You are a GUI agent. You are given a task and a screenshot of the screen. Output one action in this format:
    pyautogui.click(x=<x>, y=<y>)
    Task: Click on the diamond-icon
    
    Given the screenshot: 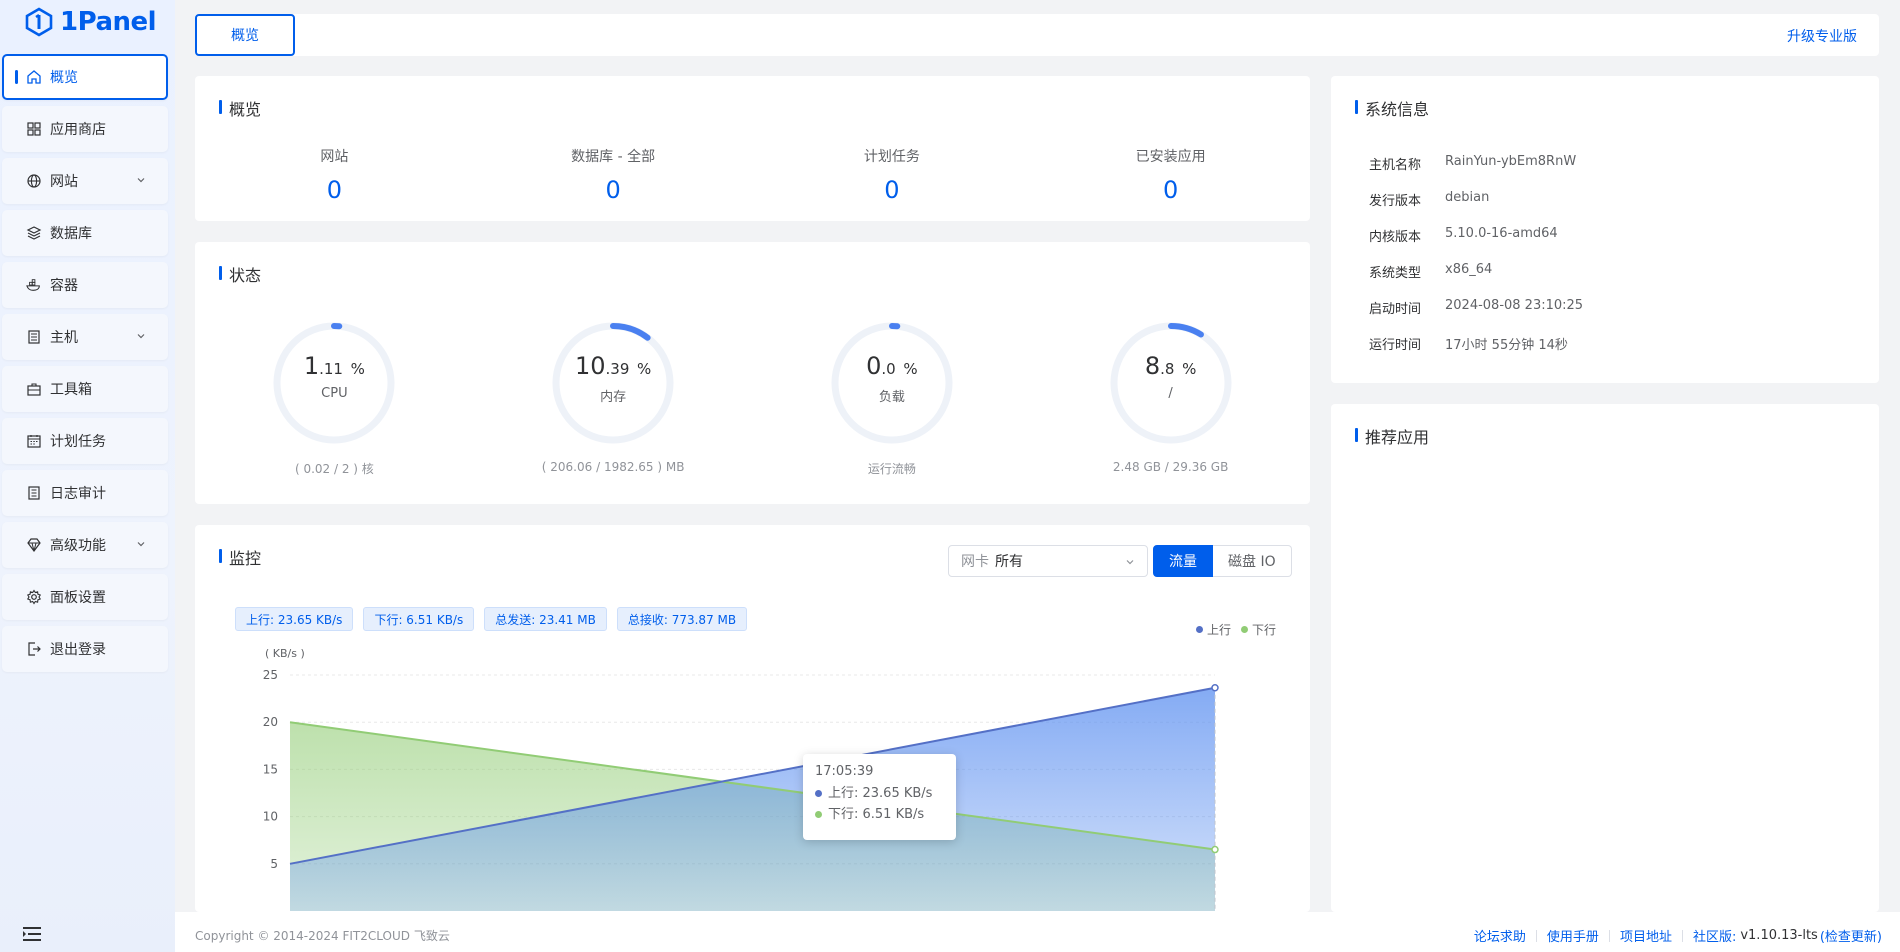 What is the action you would take?
    pyautogui.click(x=34, y=545)
    